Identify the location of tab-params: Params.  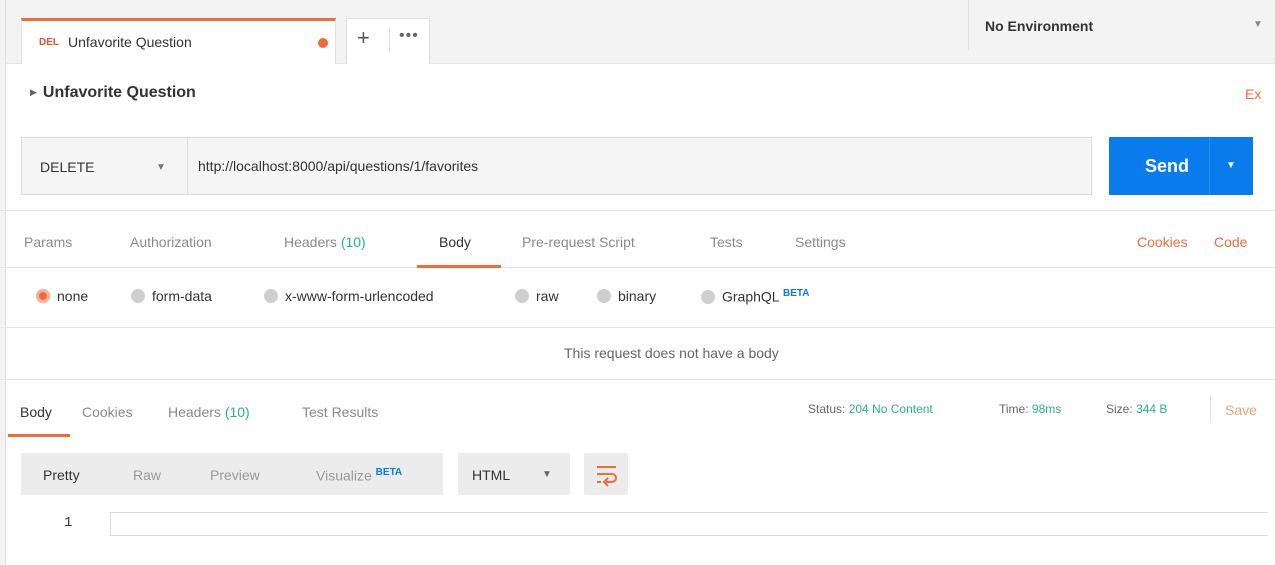
(48, 242).